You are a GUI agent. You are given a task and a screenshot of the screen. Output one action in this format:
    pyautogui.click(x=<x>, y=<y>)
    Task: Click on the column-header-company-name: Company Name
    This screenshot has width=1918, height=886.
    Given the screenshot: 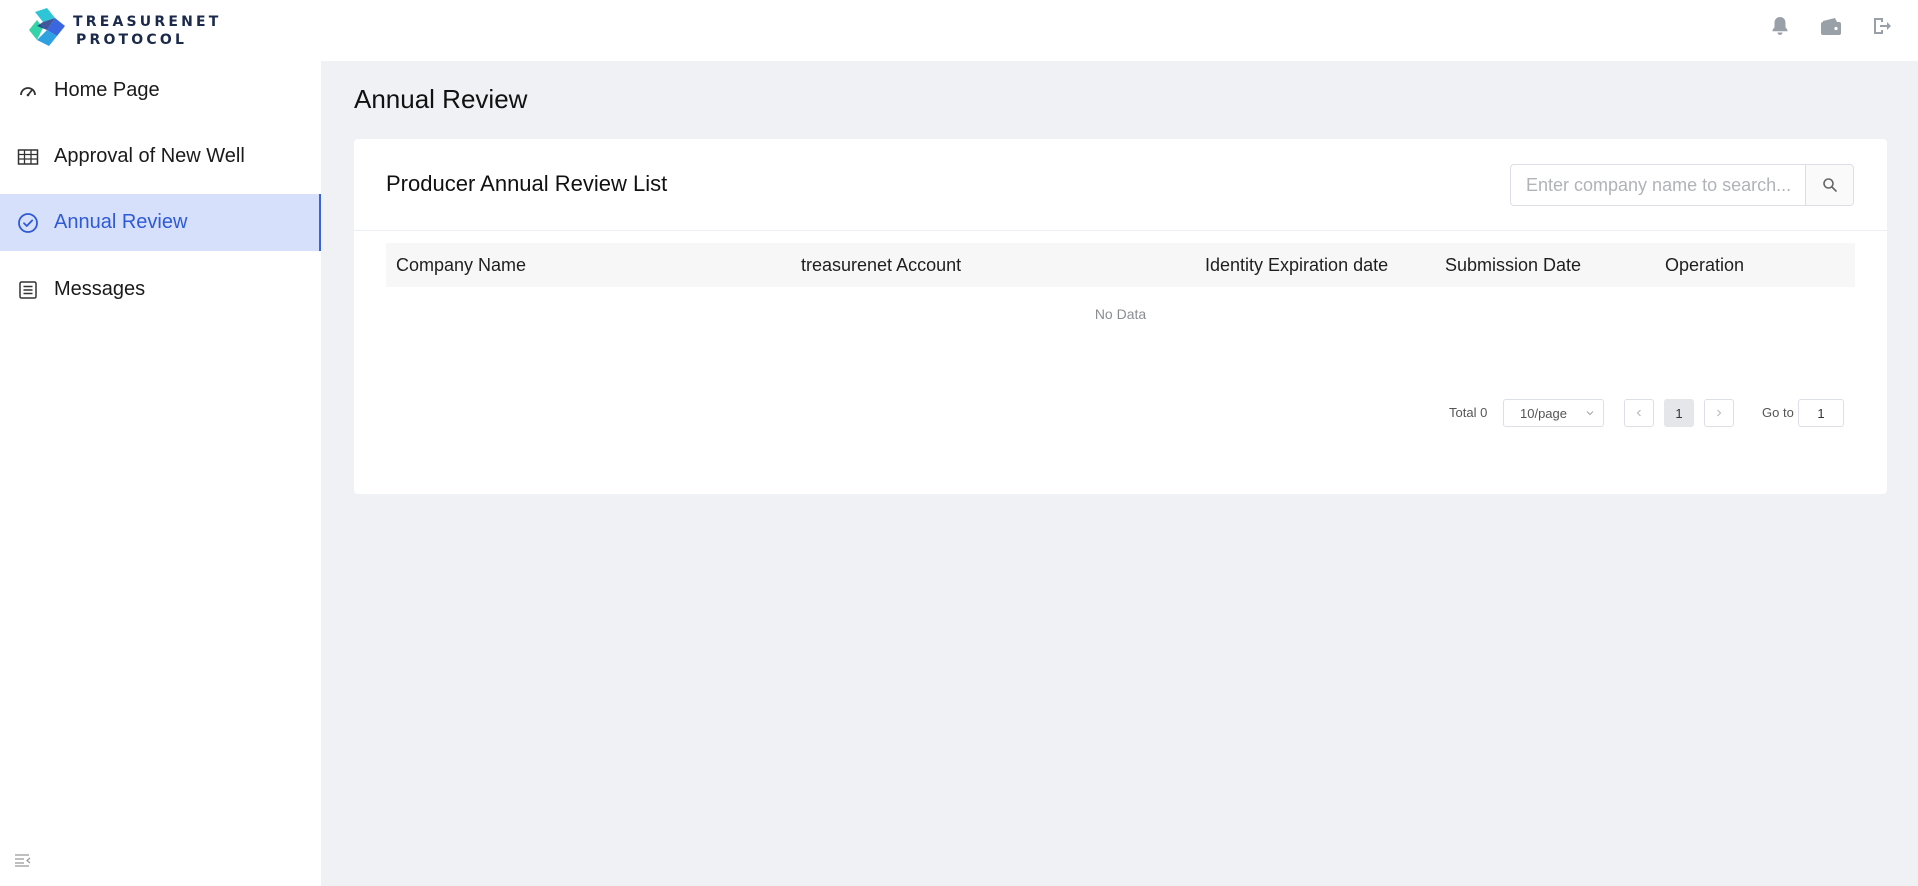 What is the action you would take?
    pyautogui.click(x=461, y=265)
    